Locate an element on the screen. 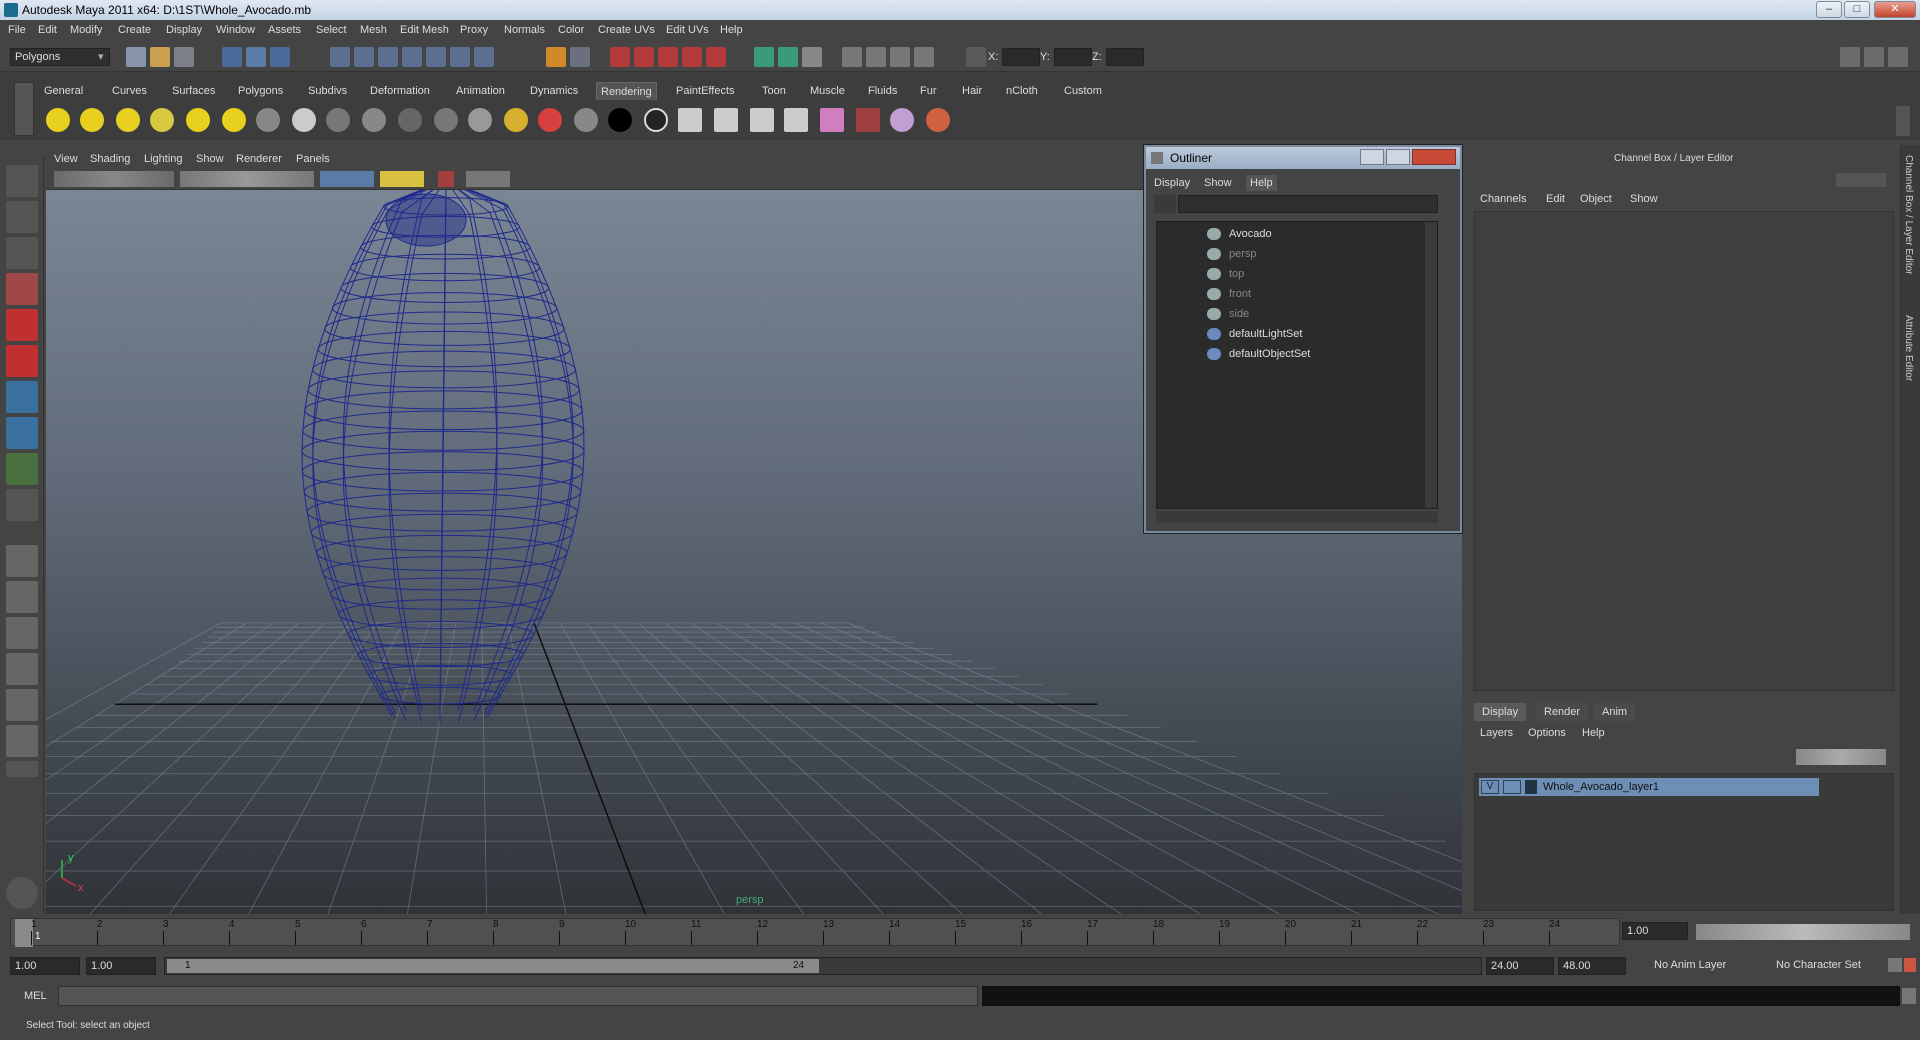 The height and width of the screenshot is (1040, 1920). shelf-tab-dynamics: Dynamics is located at coordinates (554, 91).